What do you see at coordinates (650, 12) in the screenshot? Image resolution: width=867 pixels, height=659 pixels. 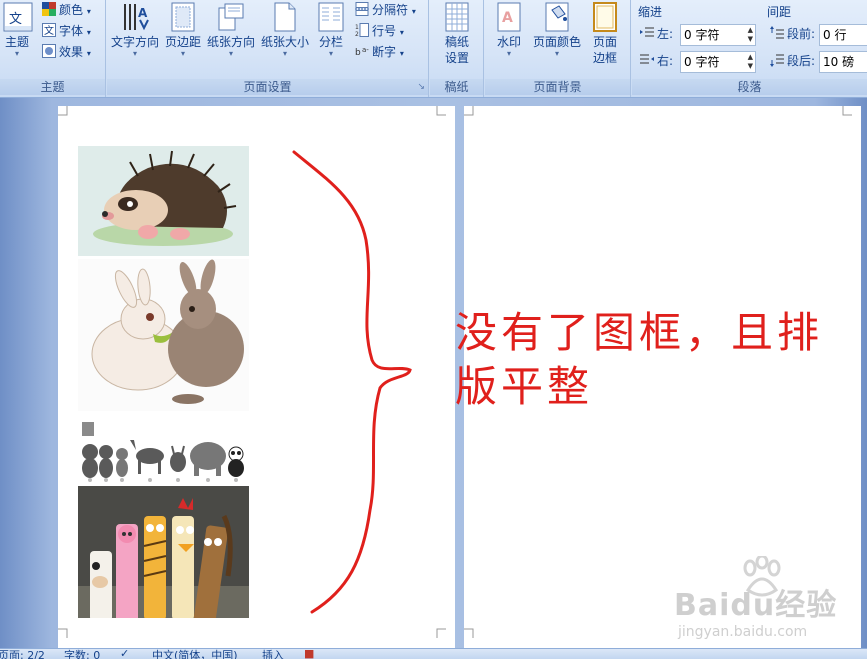 I see `indent-header: 缩进` at bounding box center [650, 12].